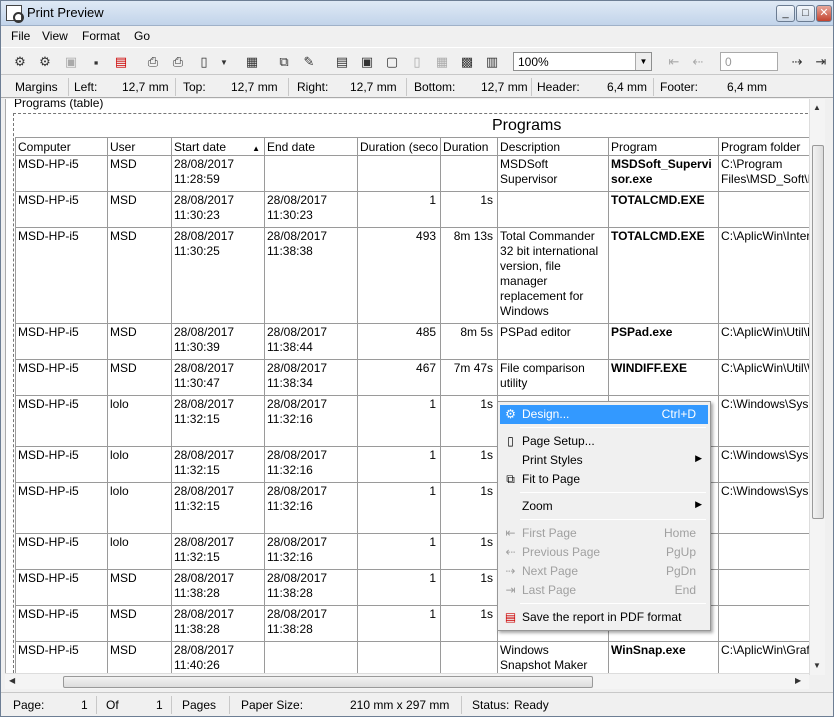 Image resolution: width=834 pixels, height=717 pixels. Describe the element at coordinates (817, 107) in the screenshot. I see `scroll-up-icon: ▲` at that location.